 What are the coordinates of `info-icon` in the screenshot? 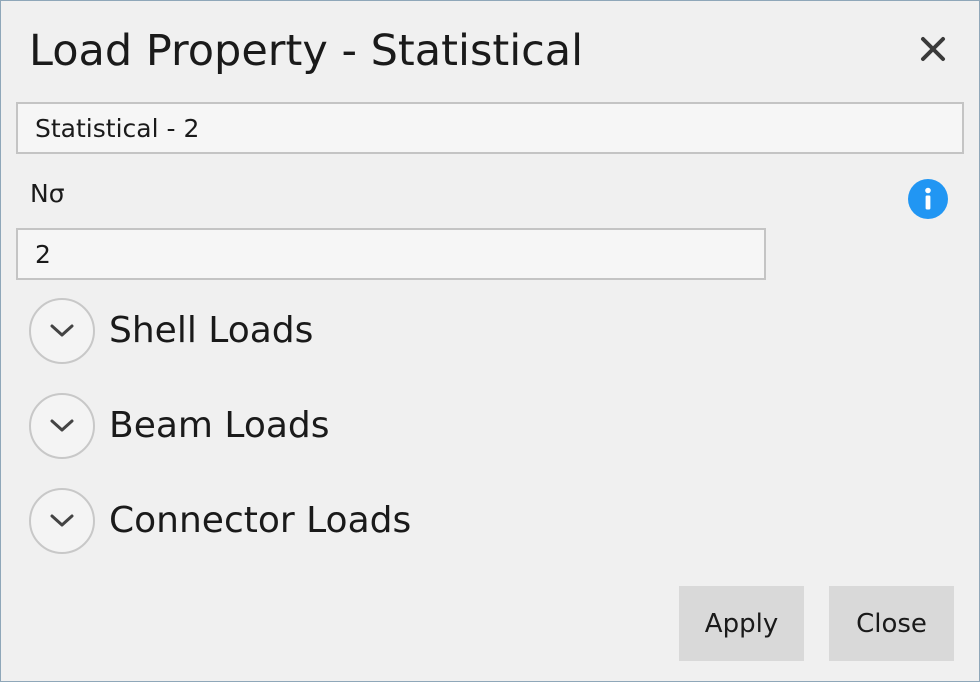 It's located at (928, 199).